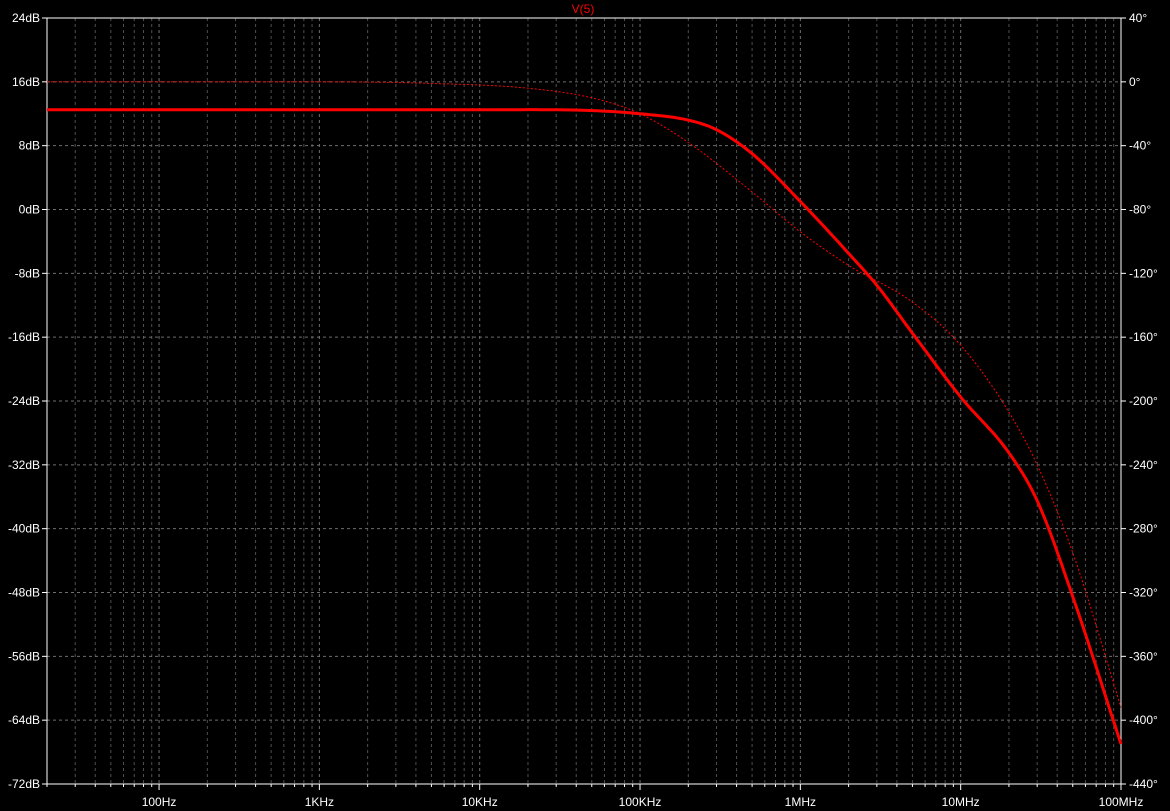  I want to click on y-right-tick-label: -120°, so click(1143, 273).